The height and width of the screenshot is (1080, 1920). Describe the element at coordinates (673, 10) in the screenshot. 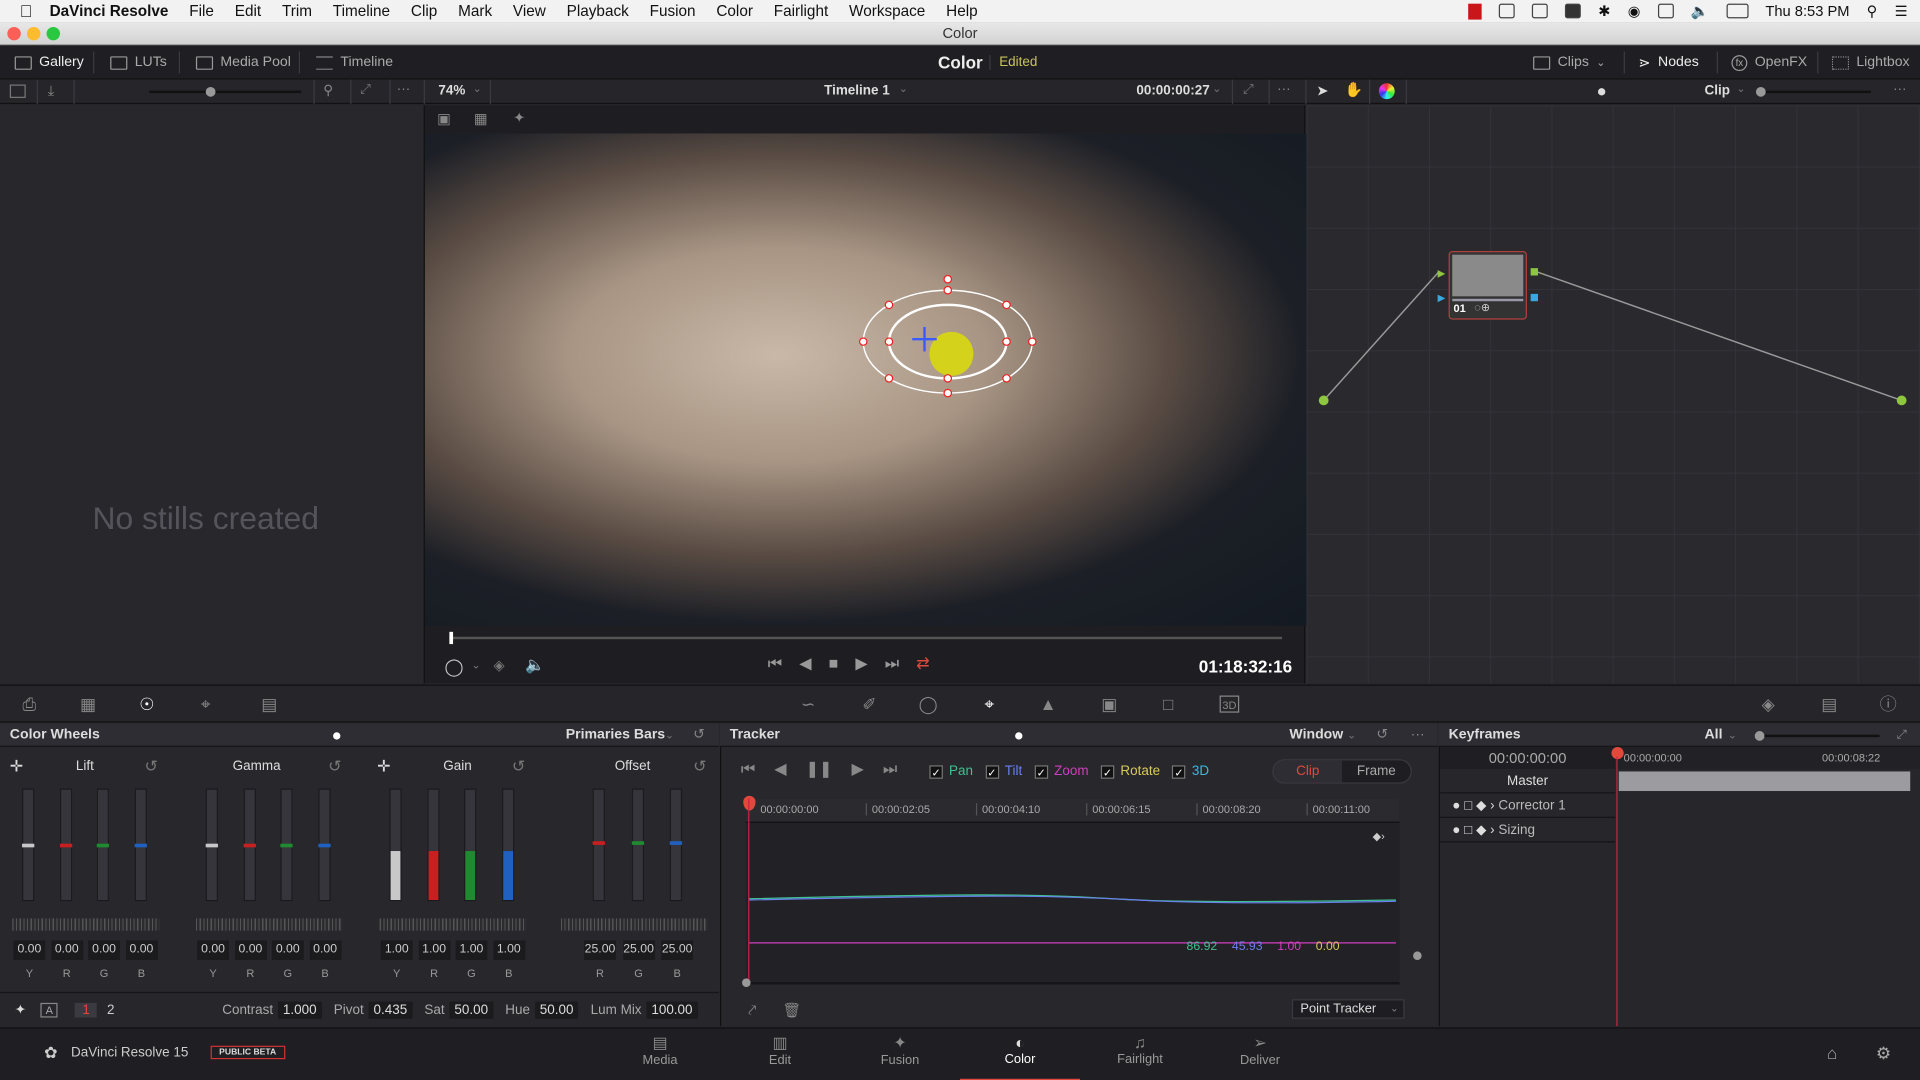

I see `menu-fusion: Fusion` at that location.